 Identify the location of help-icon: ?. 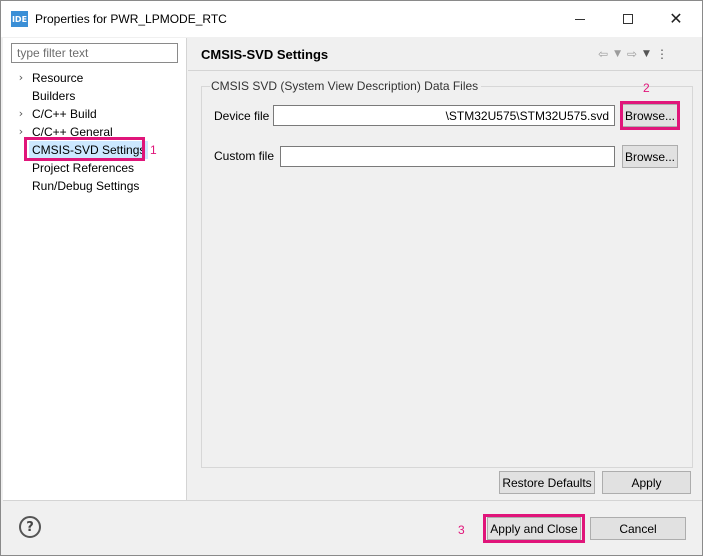
(30, 527).